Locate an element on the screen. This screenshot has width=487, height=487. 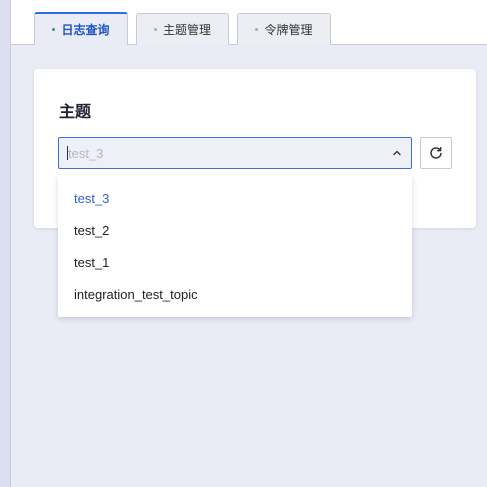
tab-topic-management: 主题管理 is located at coordinates (182, 29).